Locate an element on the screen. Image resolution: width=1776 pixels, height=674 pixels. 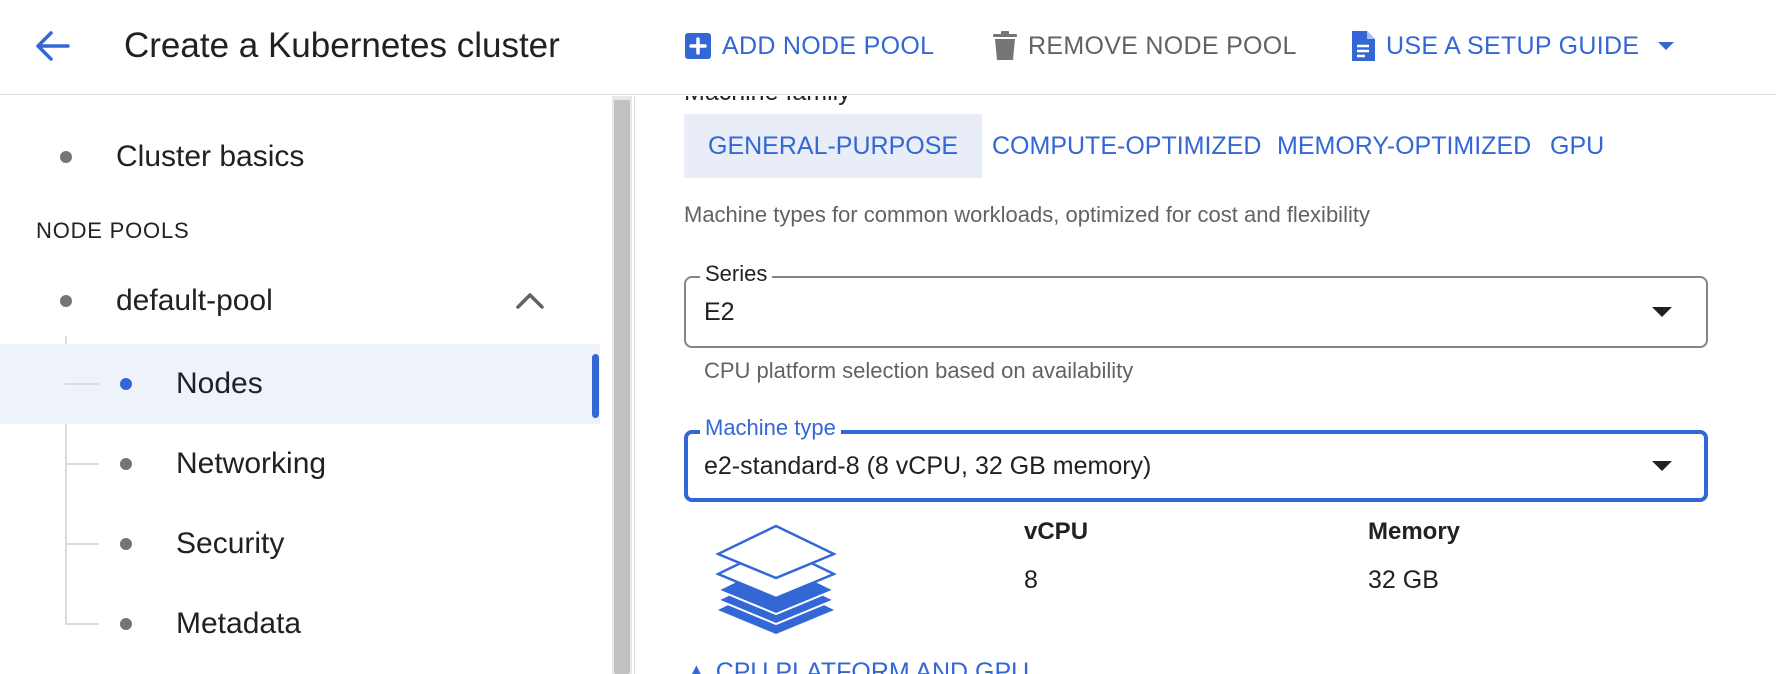
sidebar-item-label: default-pool is located at coordinates (194, 300).